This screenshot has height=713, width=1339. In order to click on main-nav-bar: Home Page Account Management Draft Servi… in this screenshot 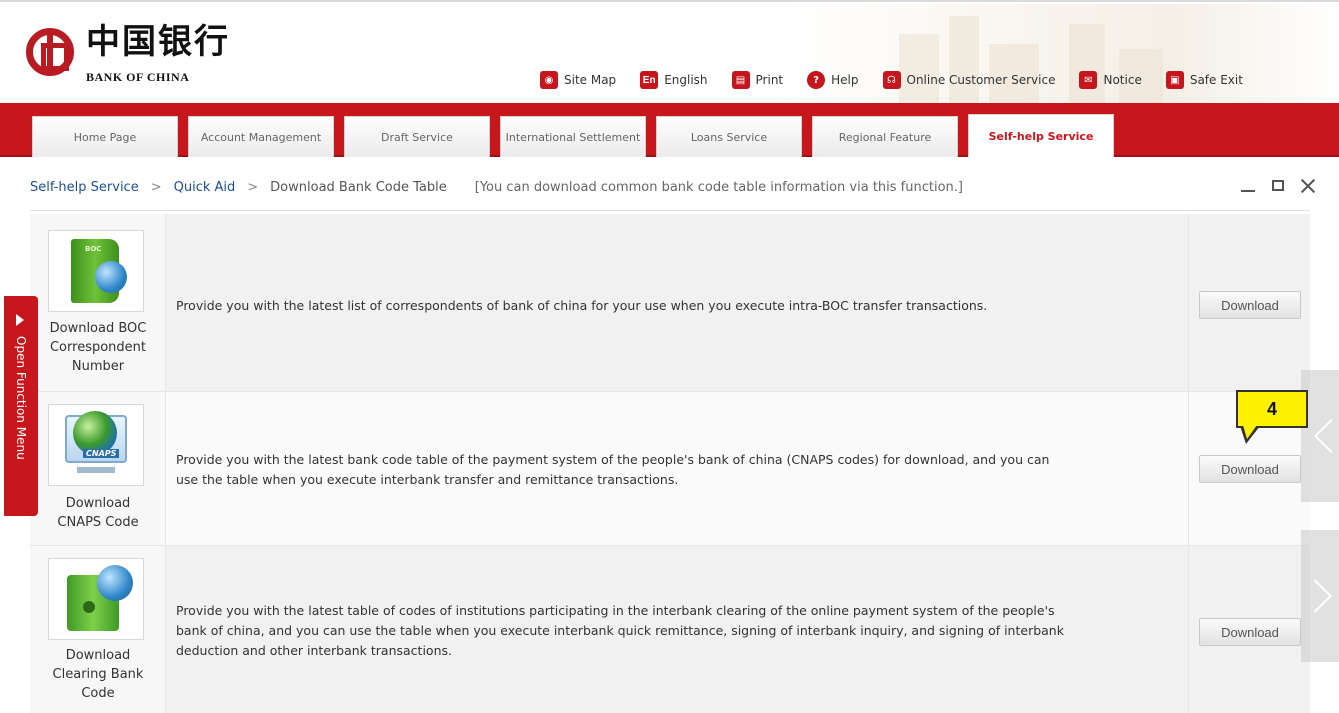, I will do `click(669, 130)`.